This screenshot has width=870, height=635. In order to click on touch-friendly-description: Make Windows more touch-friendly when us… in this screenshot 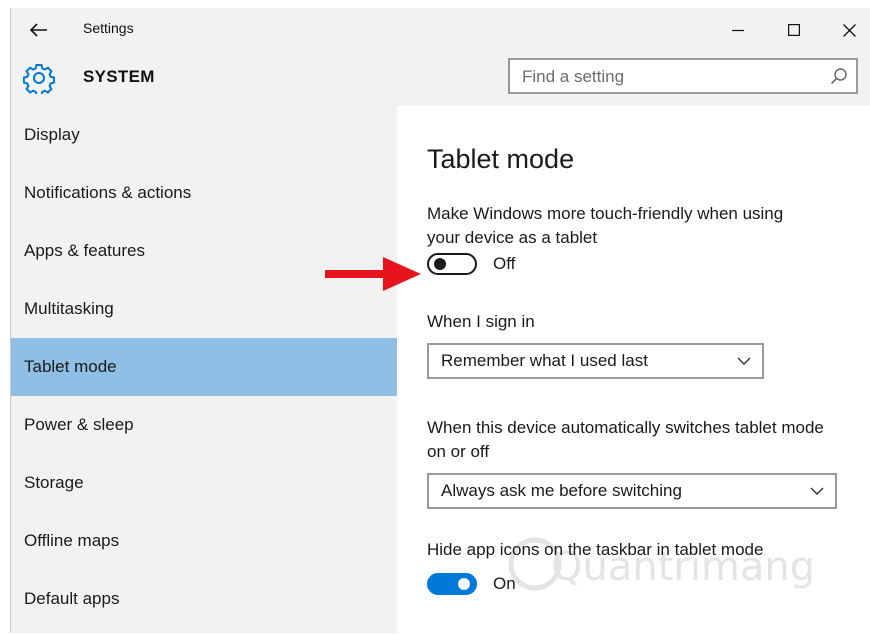, I will do `click(605, 226)`.